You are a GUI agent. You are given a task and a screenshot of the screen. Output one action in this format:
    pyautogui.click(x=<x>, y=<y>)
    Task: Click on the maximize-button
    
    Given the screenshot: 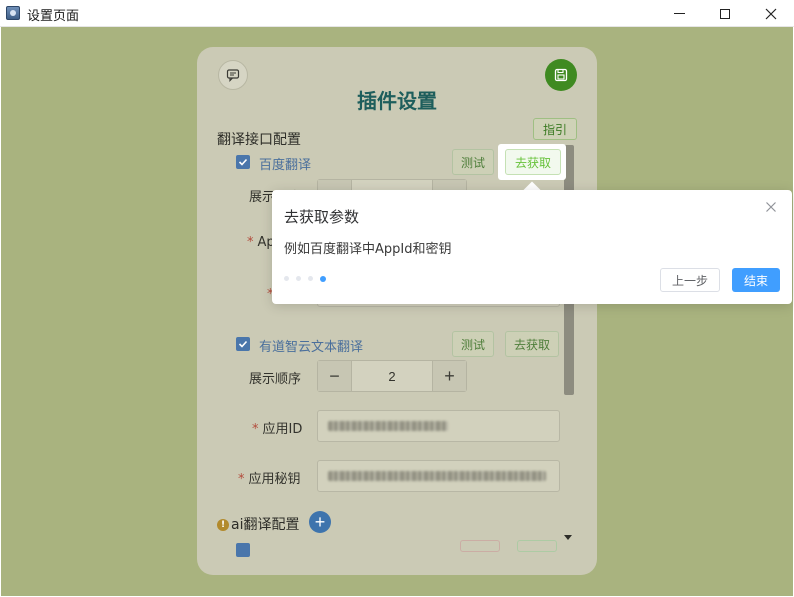 What is the action you would take?
    pyautogui.click(x=725, y=13)
    